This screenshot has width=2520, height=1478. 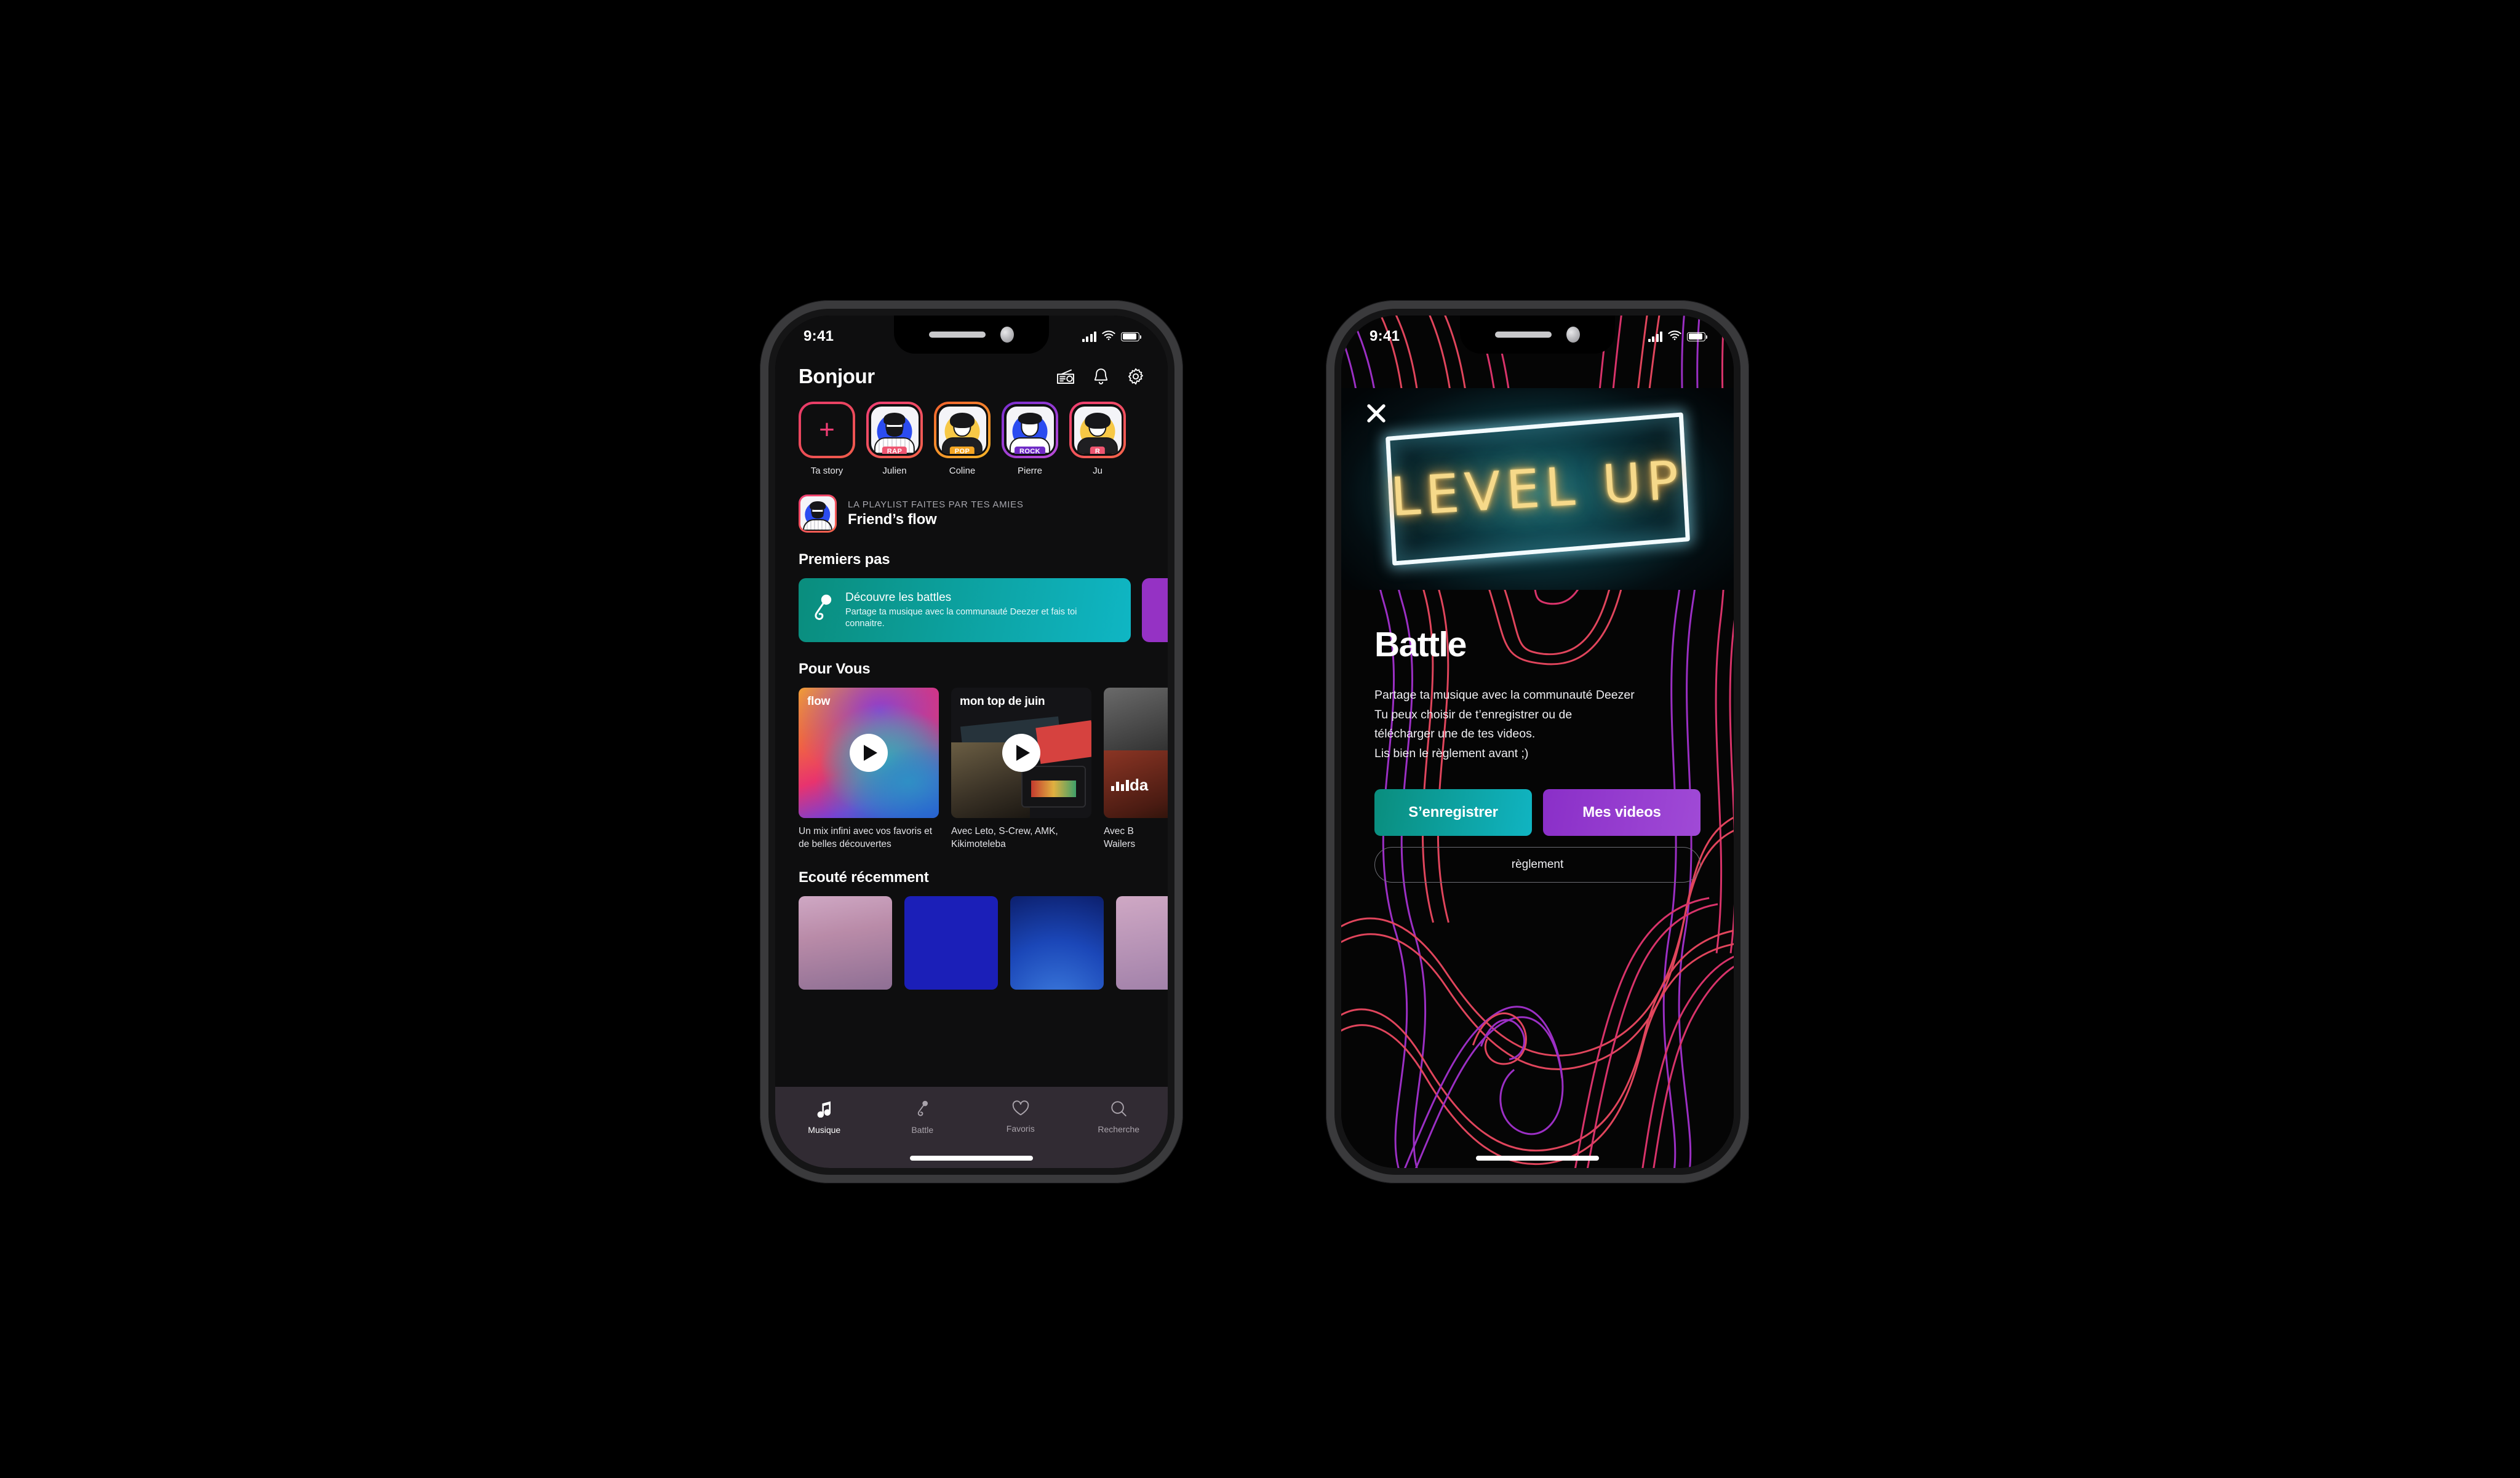 I want to click on story-item-add: + Ta story, so click(x=827, y=439).